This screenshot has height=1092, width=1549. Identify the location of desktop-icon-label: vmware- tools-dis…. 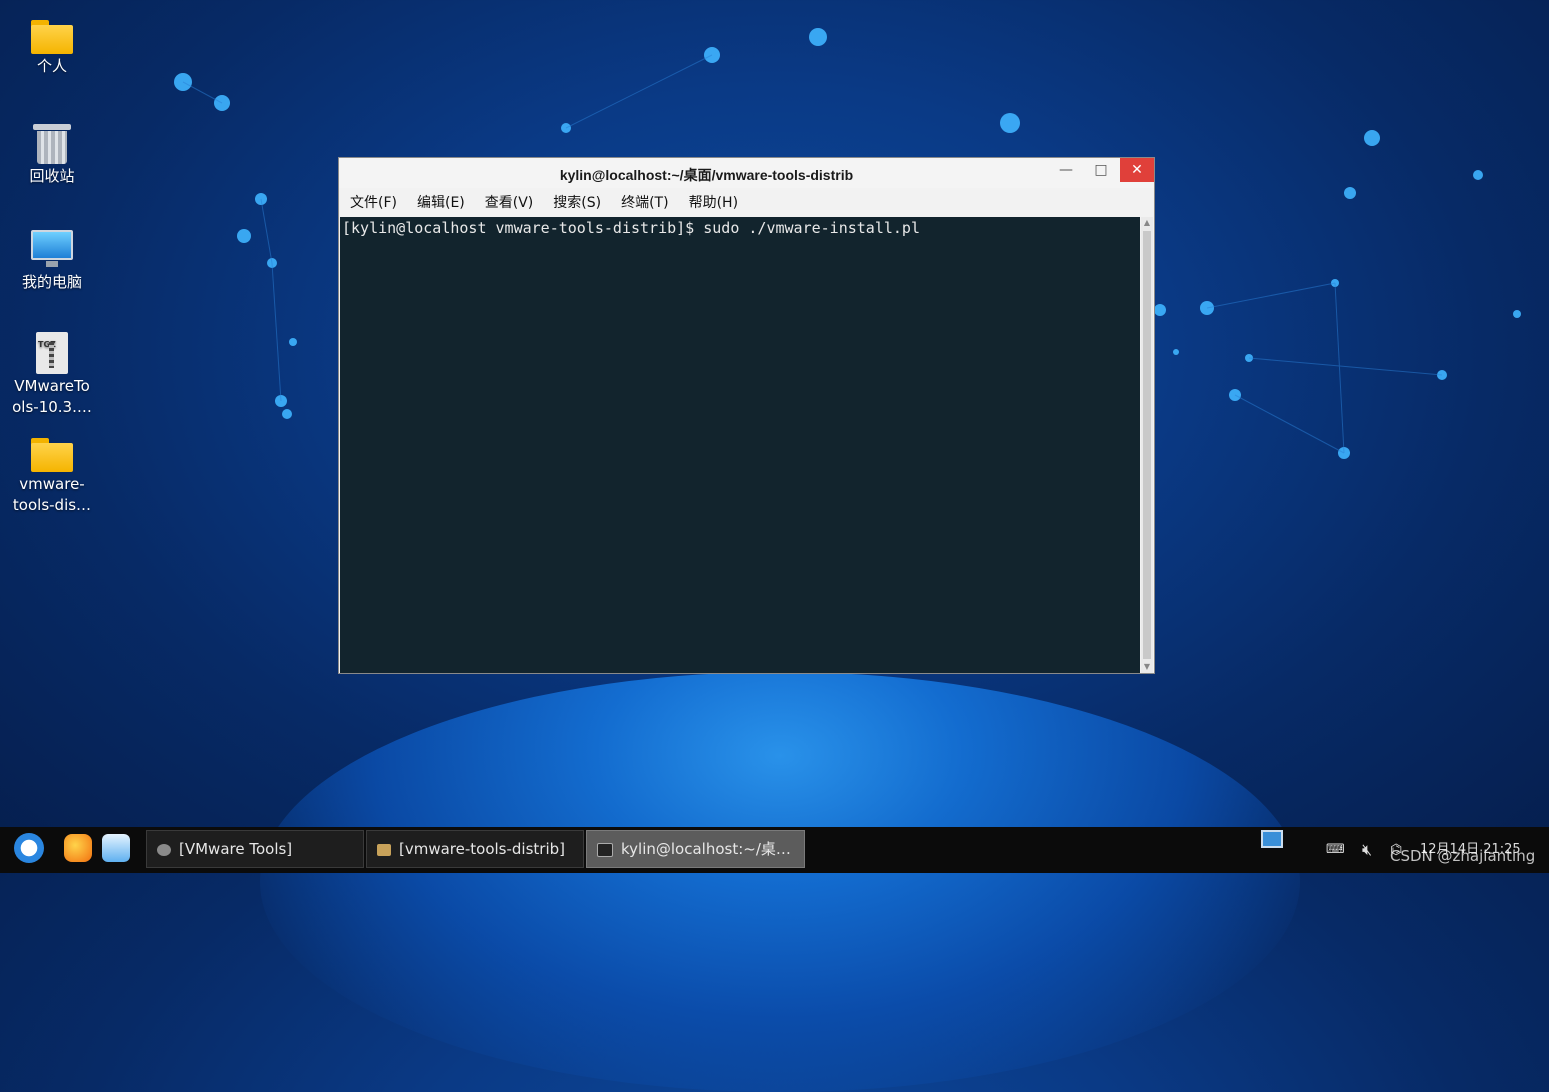
(52, 494).